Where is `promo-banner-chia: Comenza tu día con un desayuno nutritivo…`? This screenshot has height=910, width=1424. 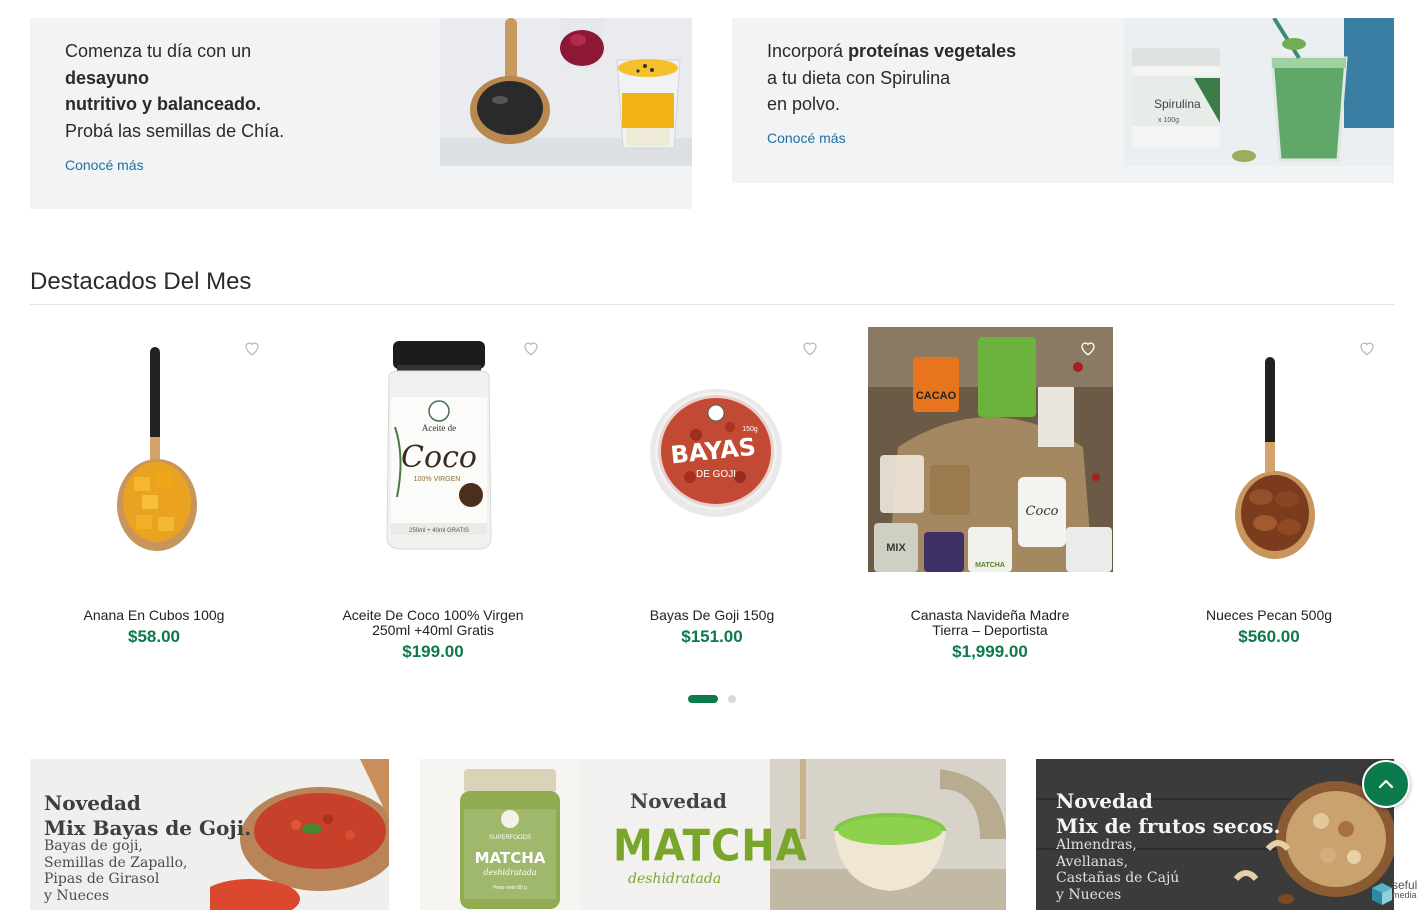 promo-banner-chia: Comenza tu día con un desayuno nutritivo… is located at coordinates (361, 113).